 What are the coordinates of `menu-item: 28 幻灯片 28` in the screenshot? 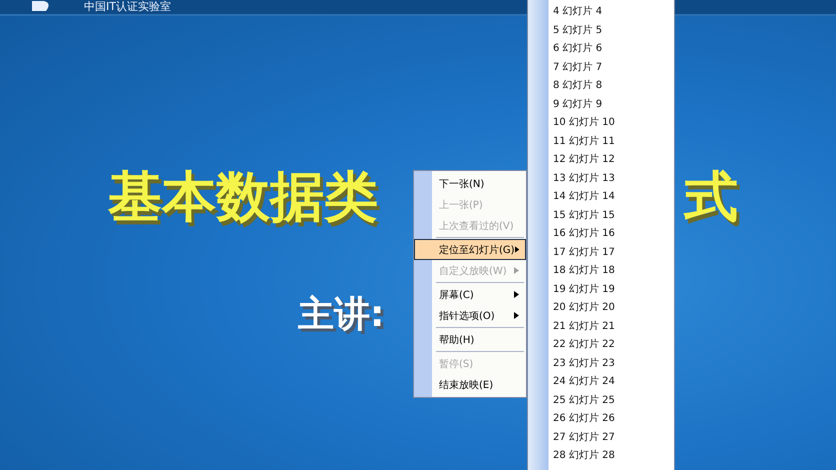 It's located at (601, 456).